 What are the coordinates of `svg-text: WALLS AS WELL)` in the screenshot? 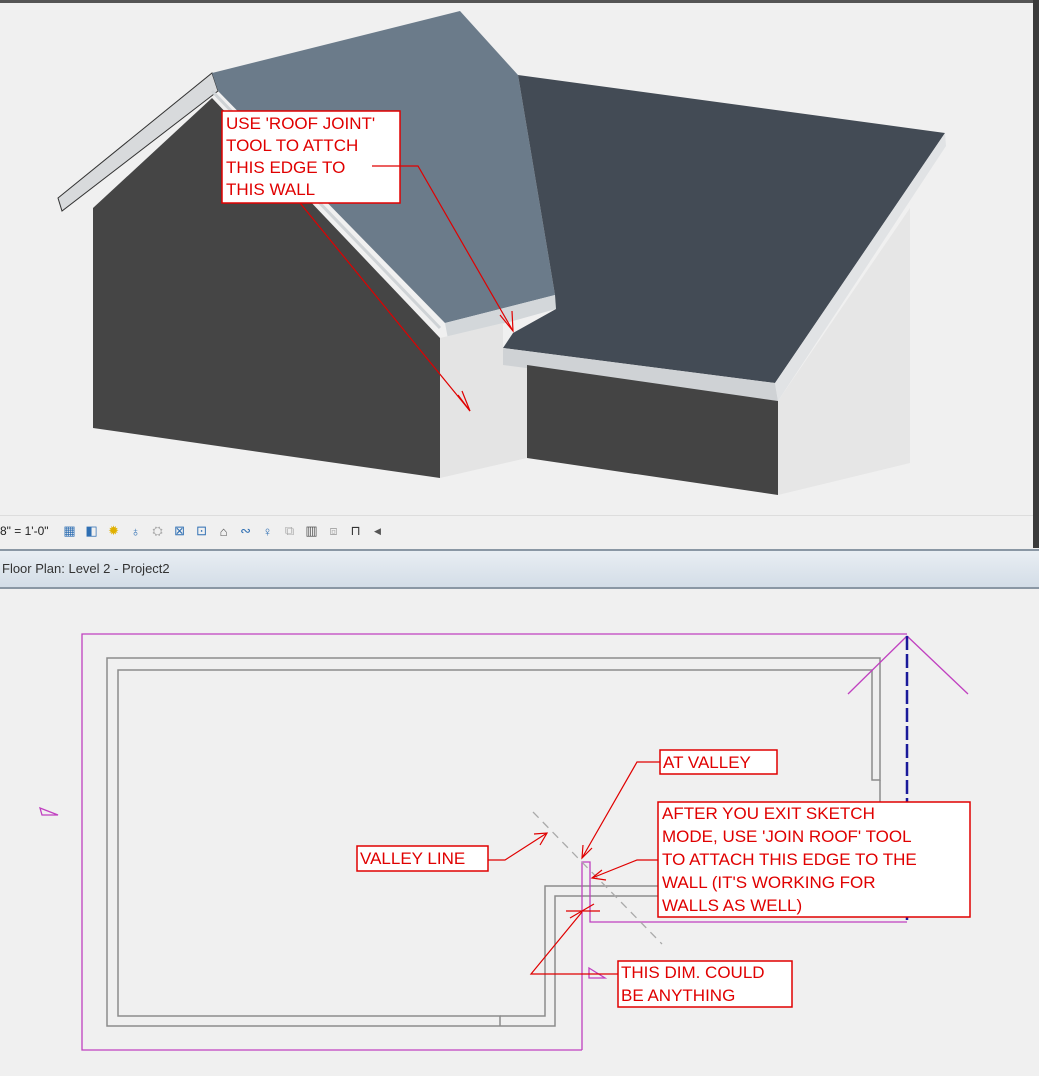 It's located at (732, 905).